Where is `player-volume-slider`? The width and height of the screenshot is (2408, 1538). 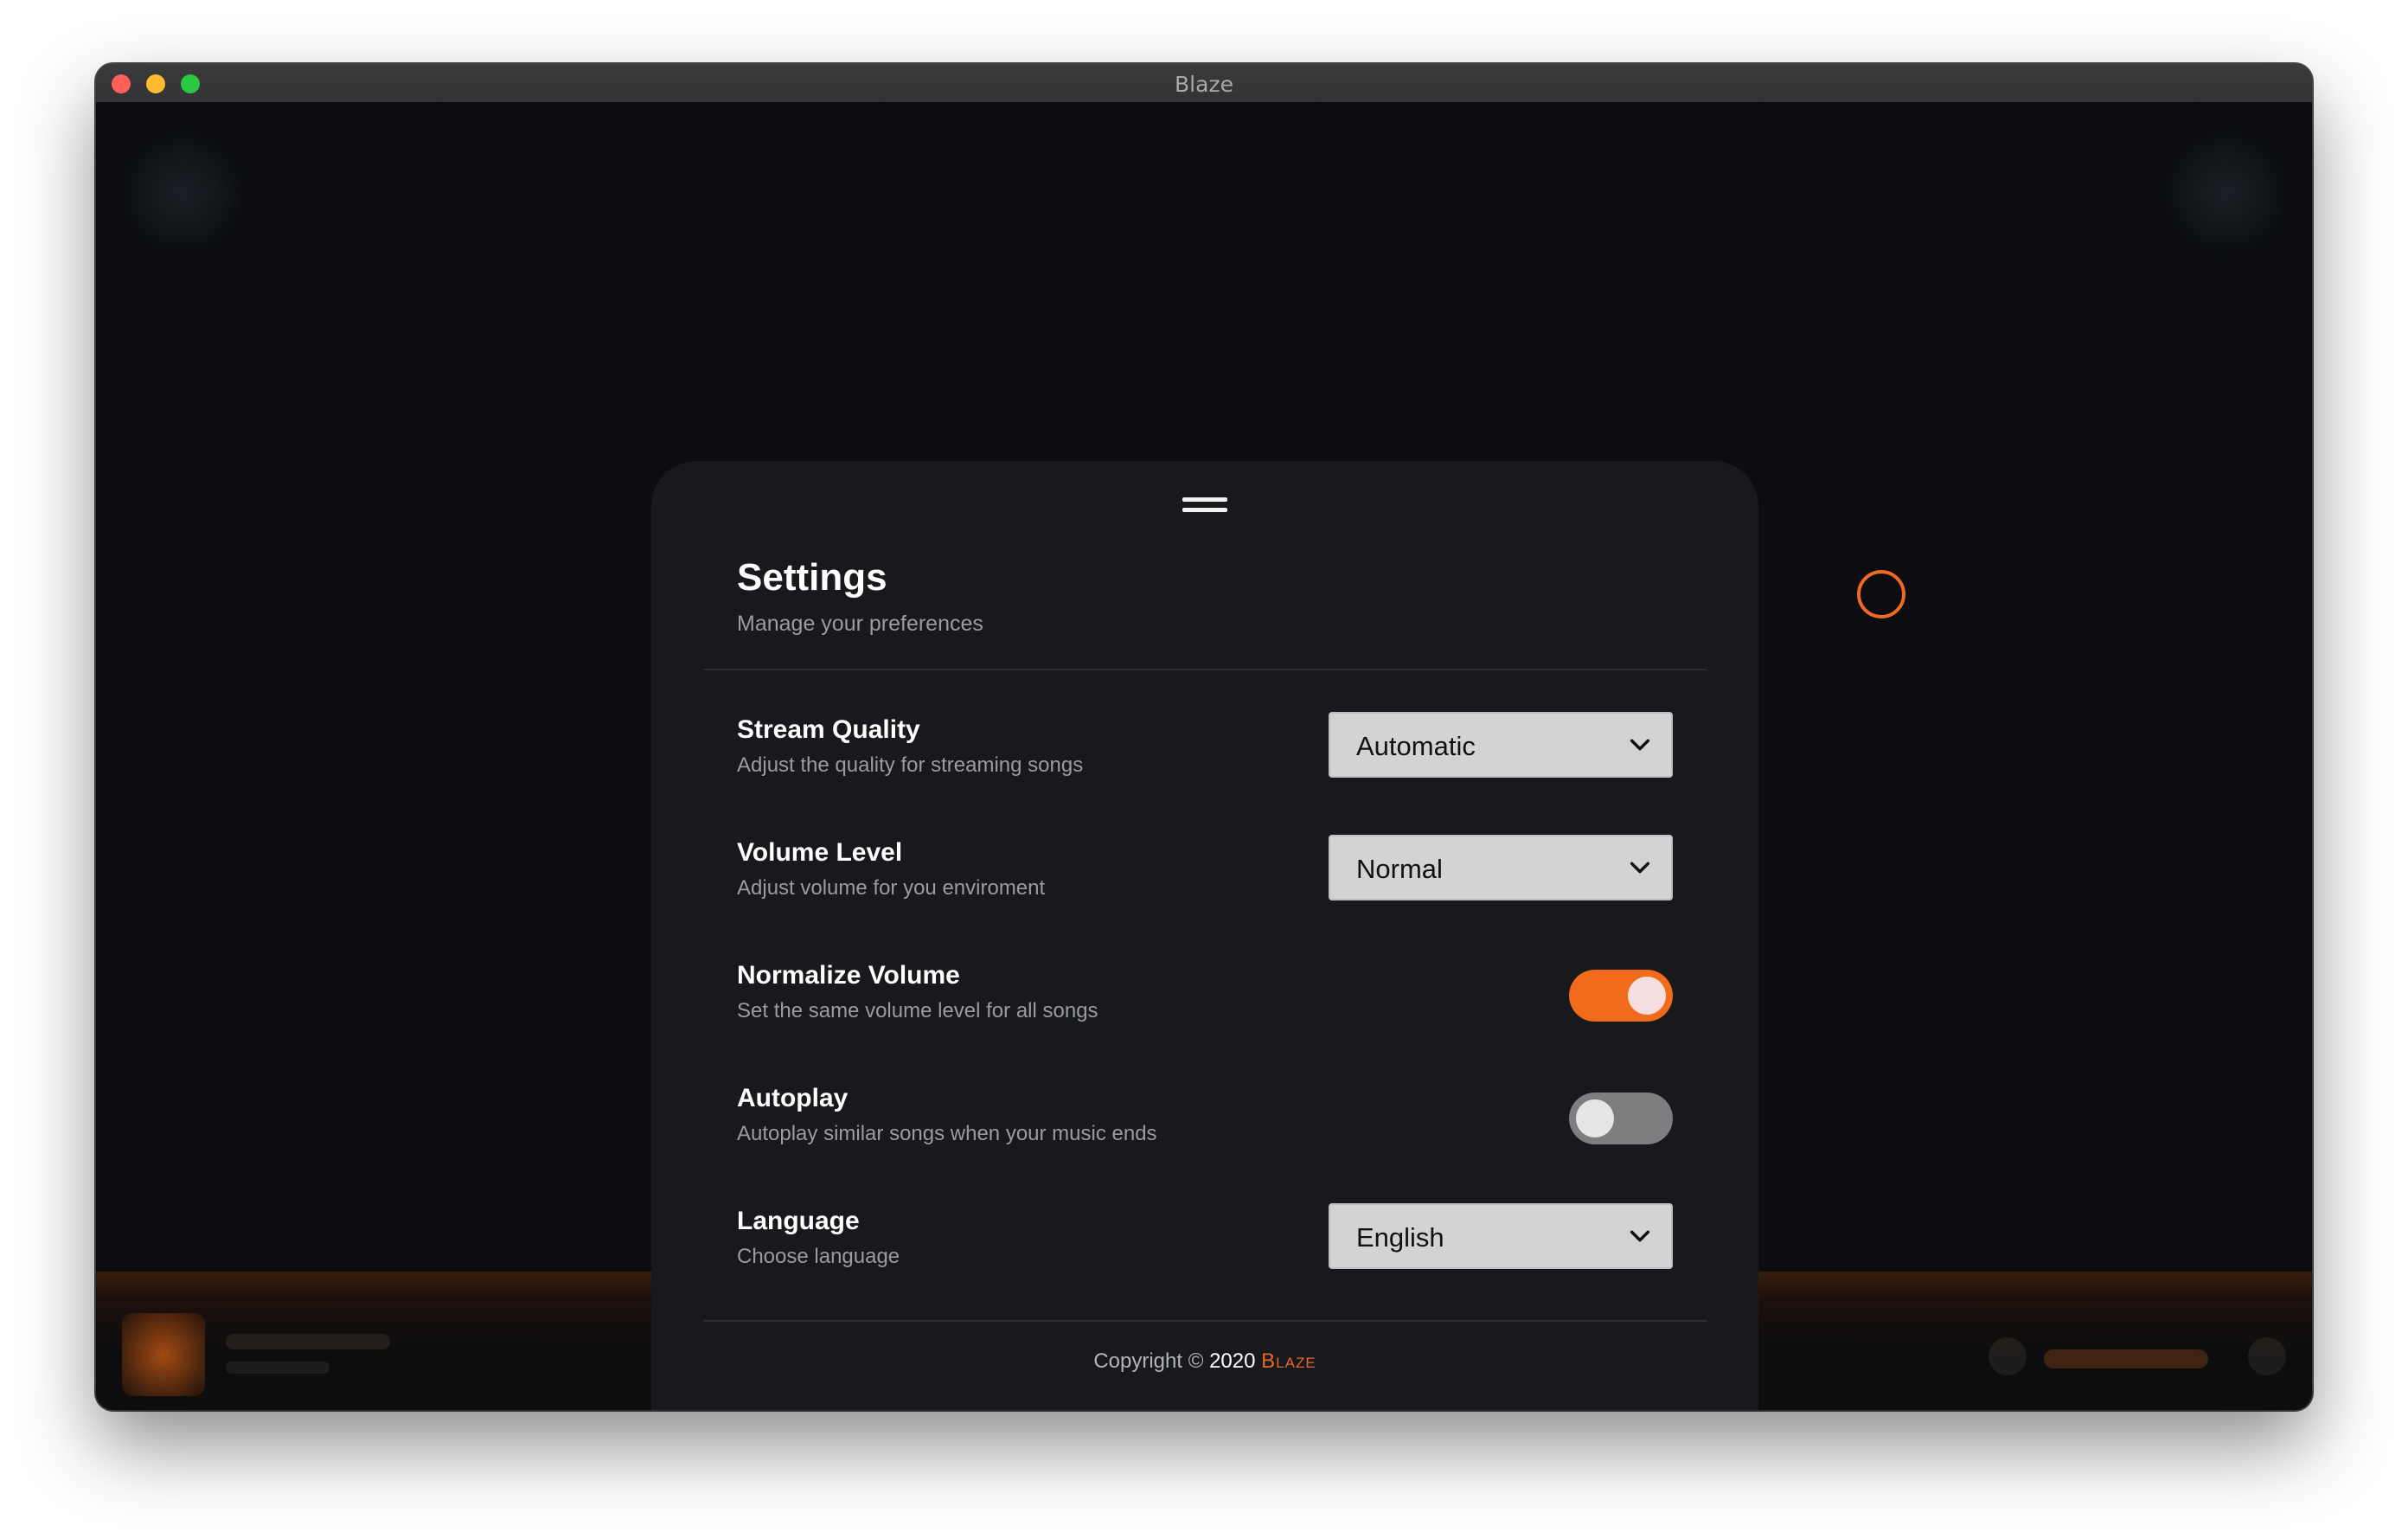
player-volume-slider is located at coordinates (2126, 1359).